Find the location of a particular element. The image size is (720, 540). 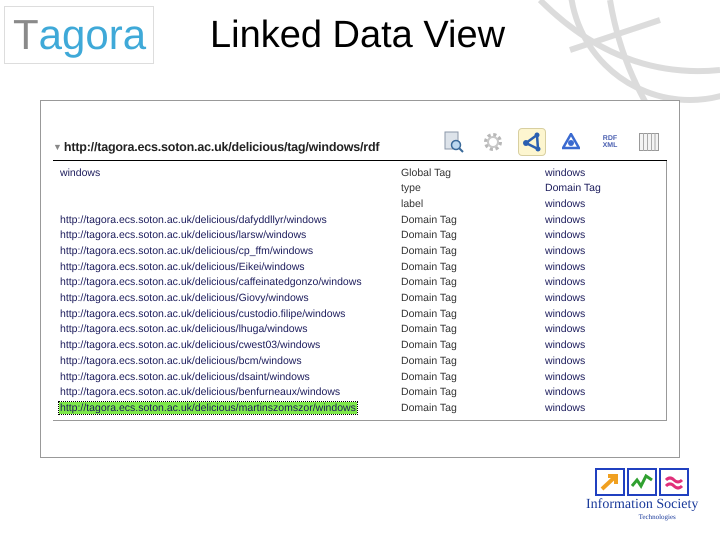

table-cell: http://tagora.ecs.soton.ac.uk/delicious/cp_ffm/windows is located at coordinates (186, 251).